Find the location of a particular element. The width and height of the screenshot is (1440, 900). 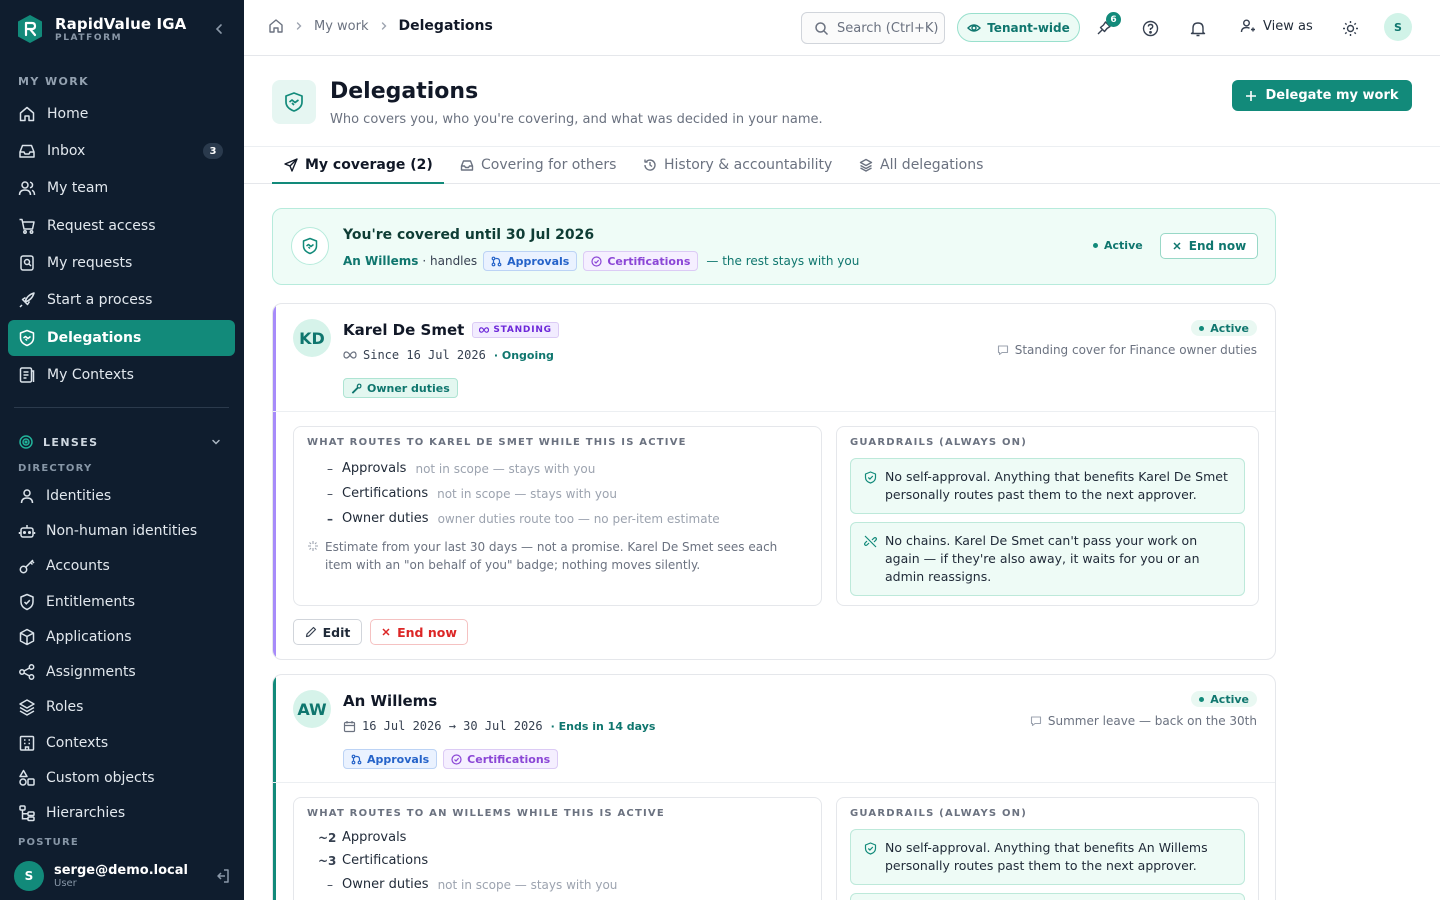

delegate-name-text: Karel De Smet is located at coordinates (403, 330).